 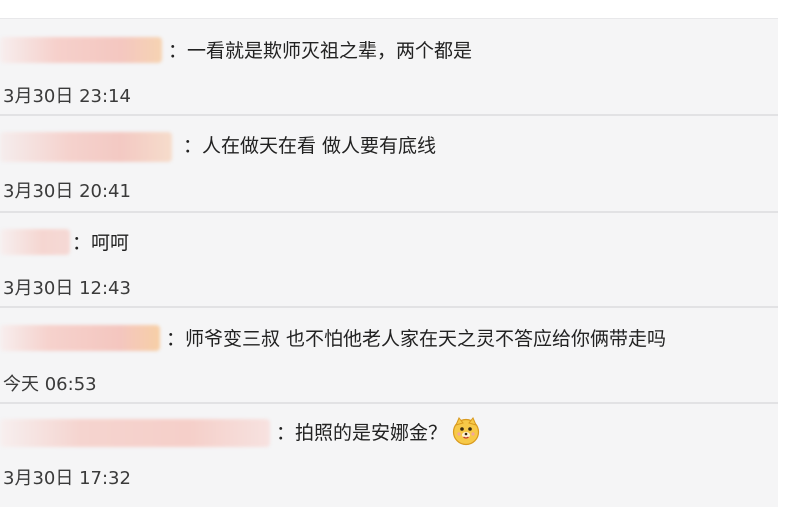 I want to click on comment-timestamp: 3月30日 17:32, so click(x=67, y=479).